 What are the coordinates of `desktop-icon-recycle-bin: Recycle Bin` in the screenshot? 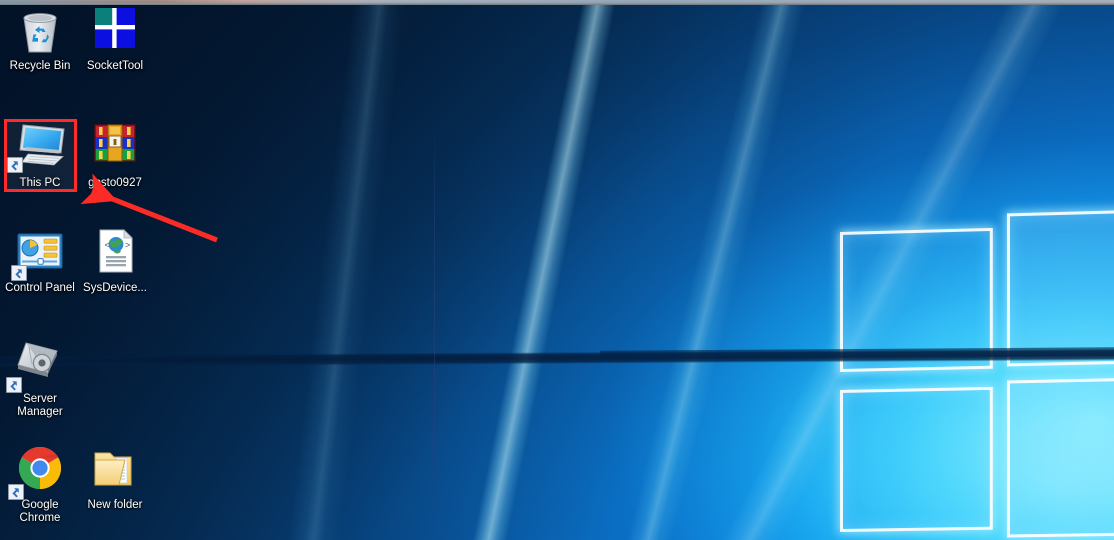 It's located at (40, 38).